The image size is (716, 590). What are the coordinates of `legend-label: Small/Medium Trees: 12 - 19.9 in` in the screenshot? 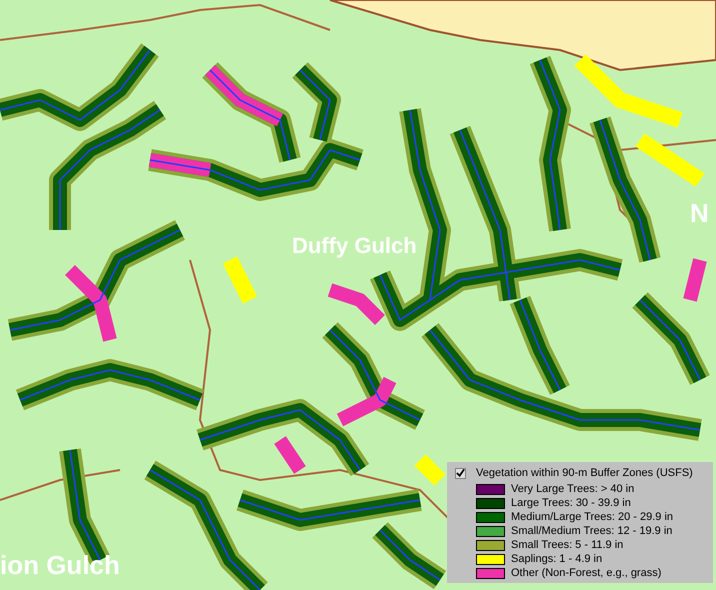 It's located at (591, 531).